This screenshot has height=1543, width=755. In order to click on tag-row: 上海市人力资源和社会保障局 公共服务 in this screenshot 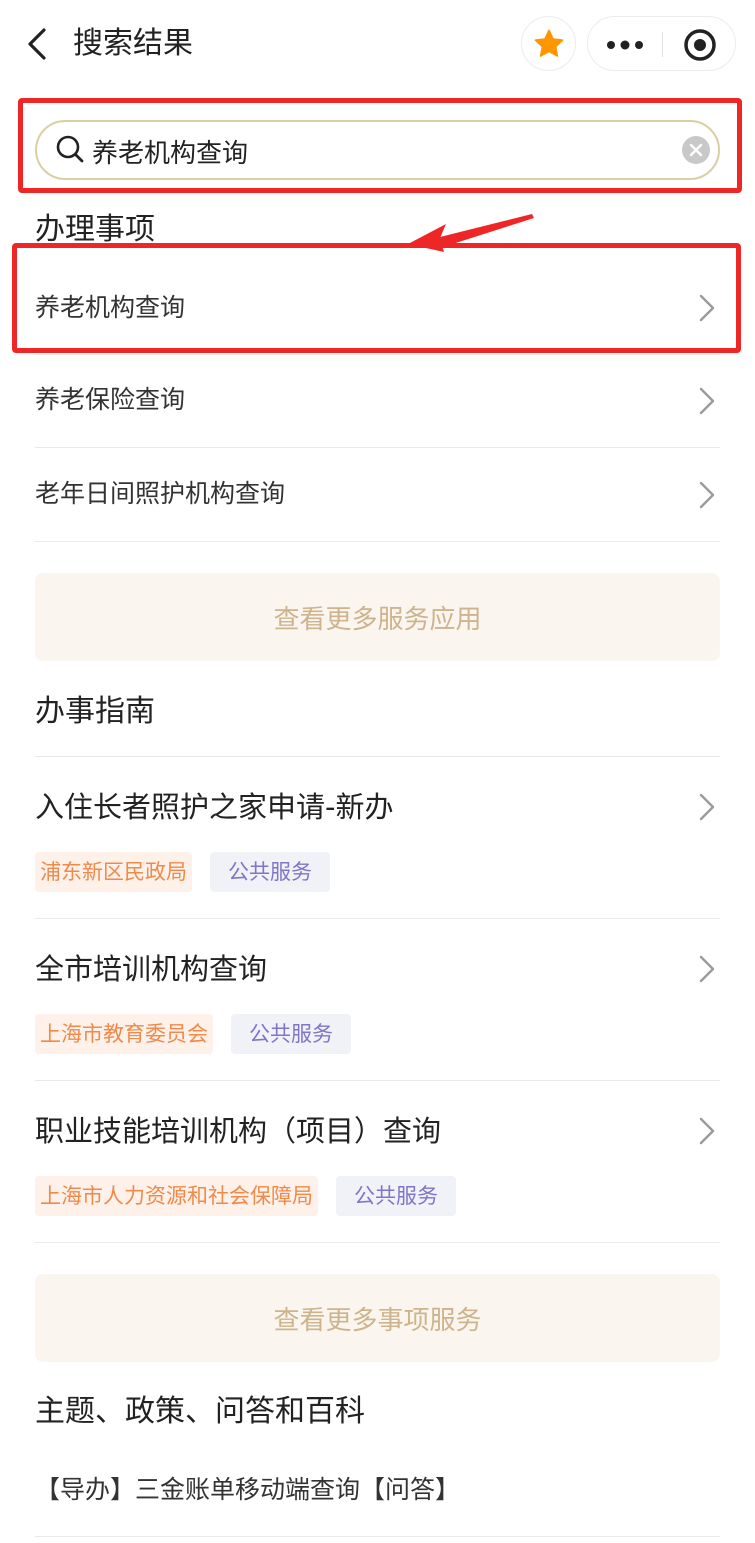, I will do `click(245, 1196)`.